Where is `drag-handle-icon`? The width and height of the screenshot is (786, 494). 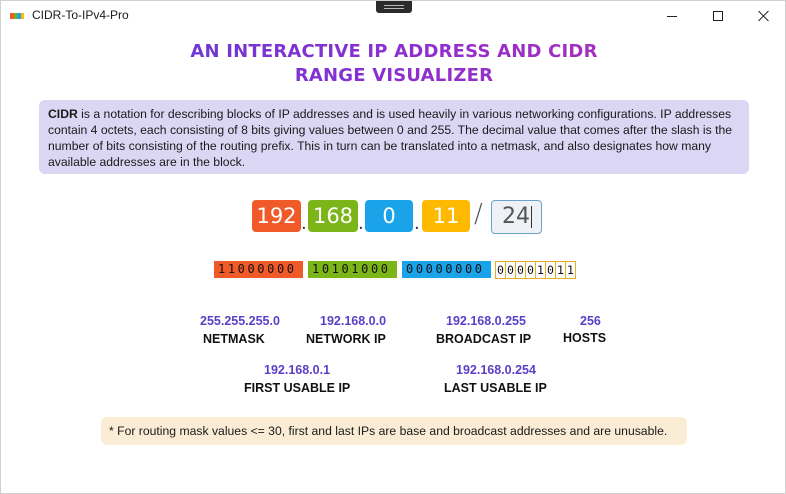 drag-handle-icon is located at coordinates (394, 7).